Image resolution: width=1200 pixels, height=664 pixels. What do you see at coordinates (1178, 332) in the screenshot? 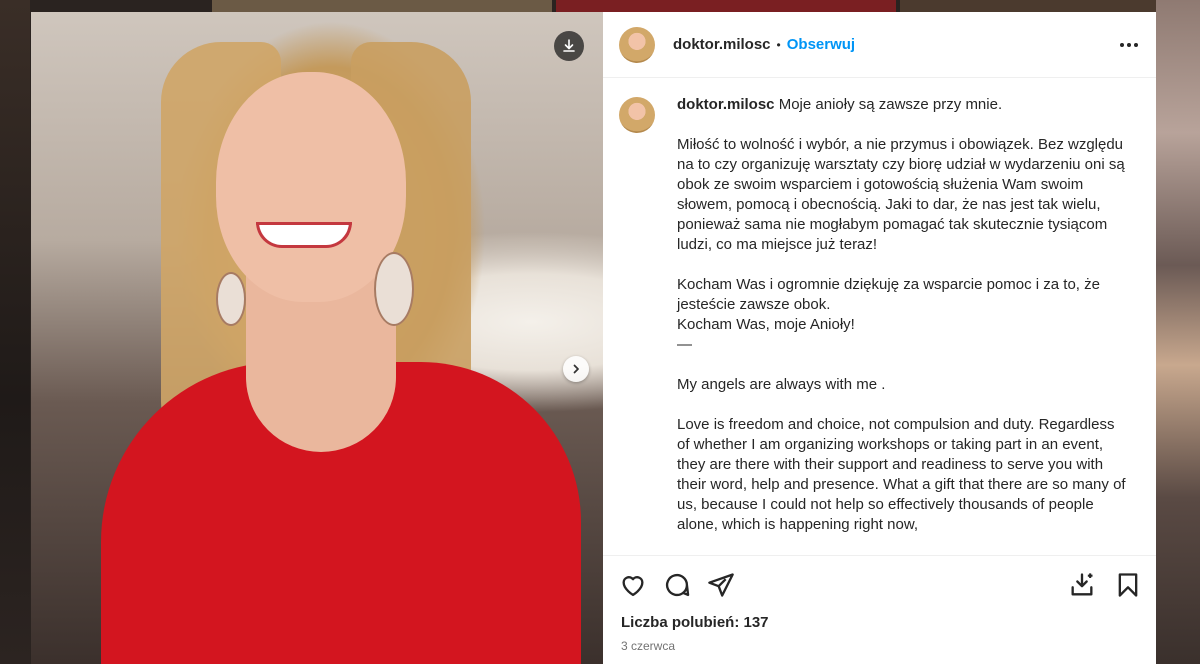
I see `background-post-right` at bounding box center [1178, 332].